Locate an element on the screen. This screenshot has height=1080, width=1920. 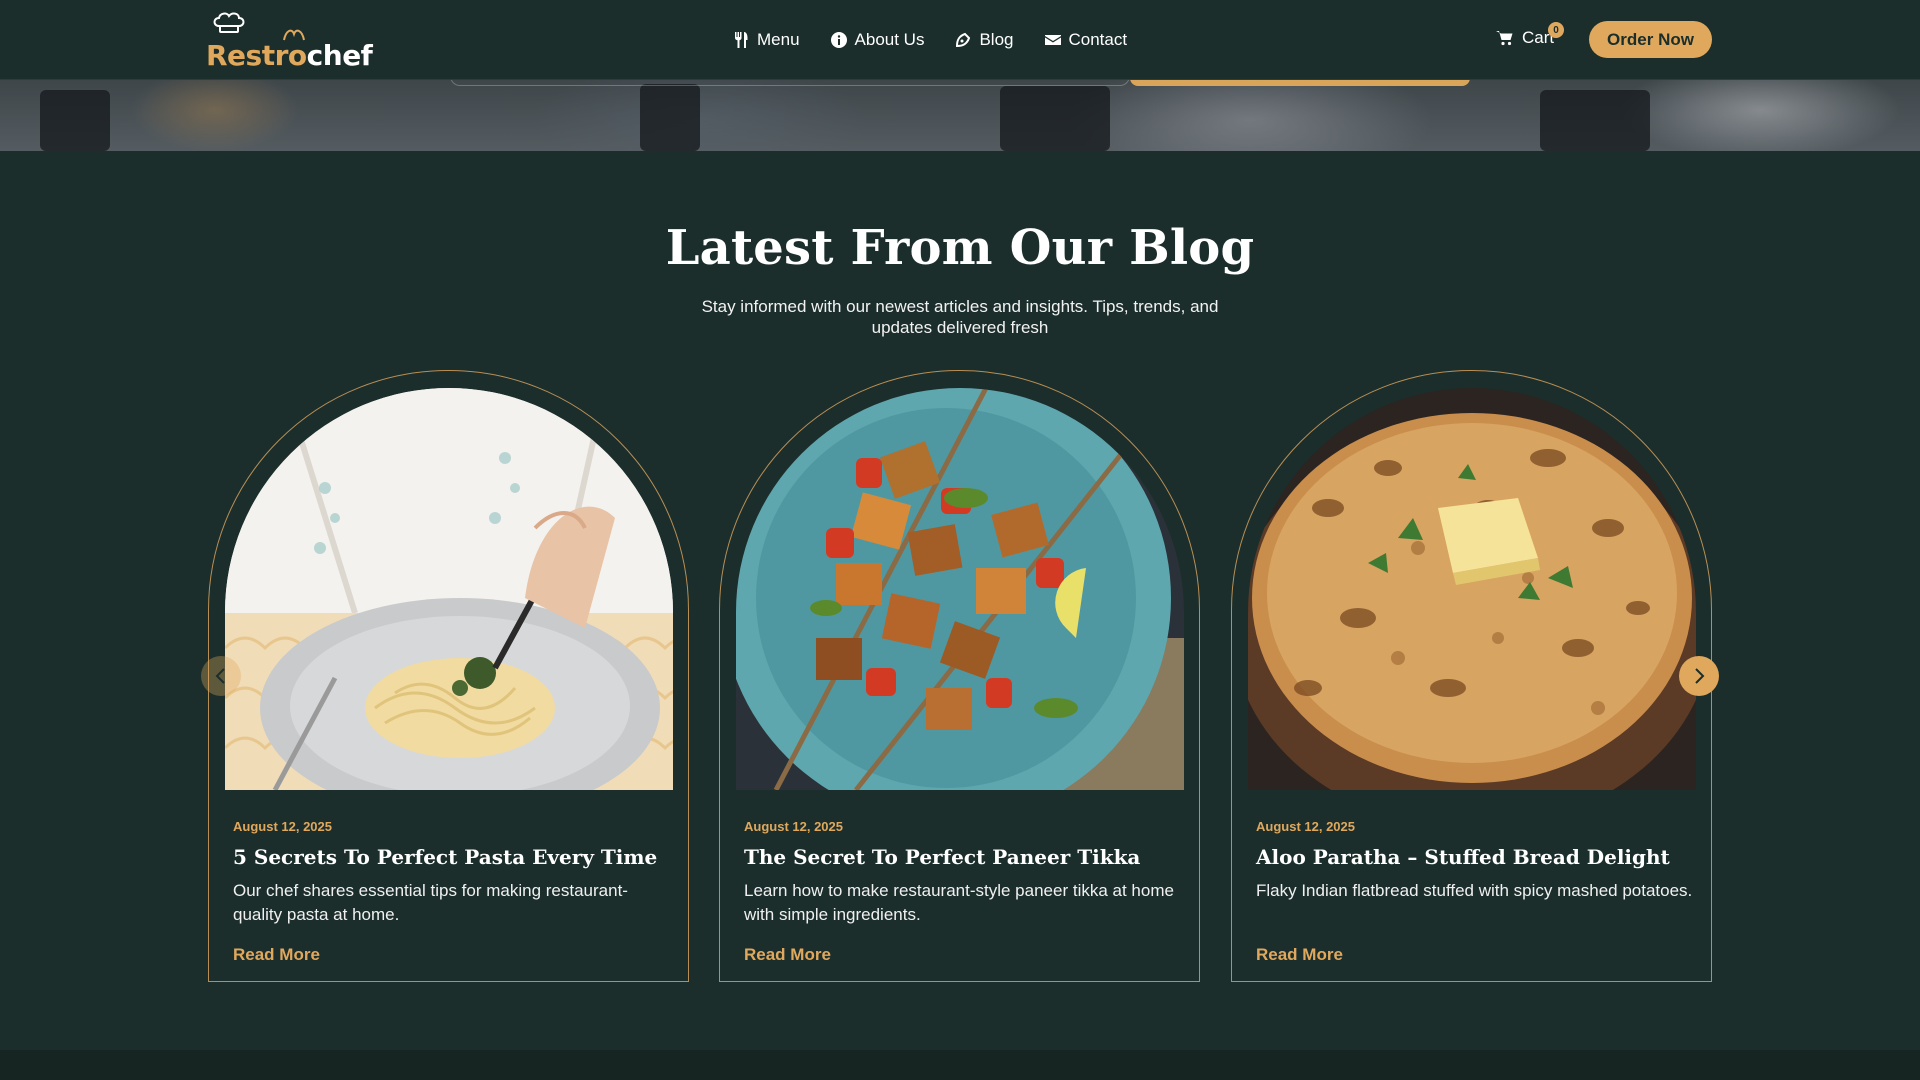
cart-link: Cart 0 is located at coordinates (1530, 35).